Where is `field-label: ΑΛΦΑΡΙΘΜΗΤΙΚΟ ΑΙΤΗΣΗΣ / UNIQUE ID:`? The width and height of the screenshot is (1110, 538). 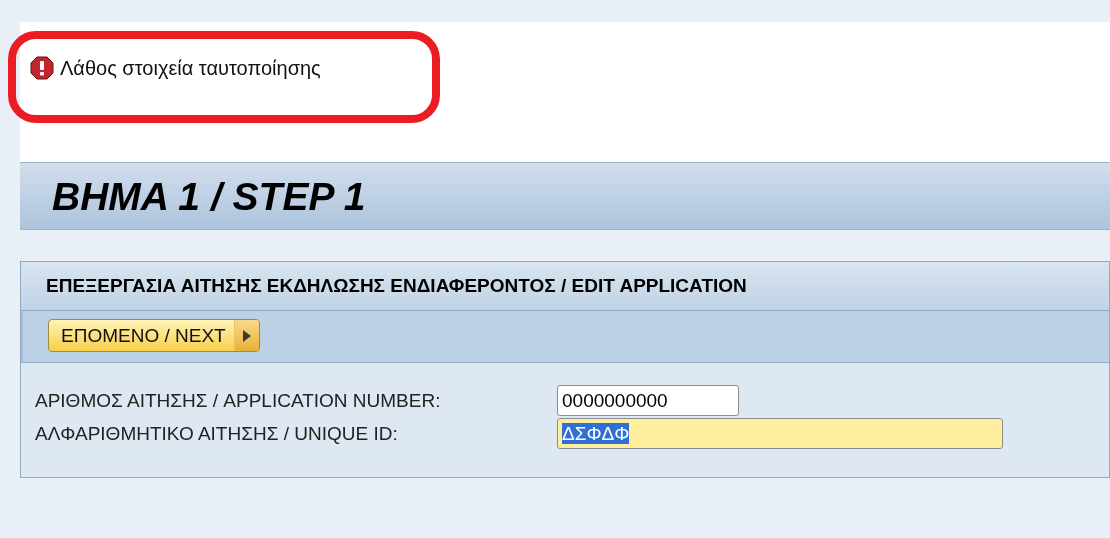 field-label: ΑΛΦΑΡΙΘΜΗΤΙΚΟ ΑΙΤΗΣΗΣ / UNIQUE ID: is located at coordinates (217, 433).